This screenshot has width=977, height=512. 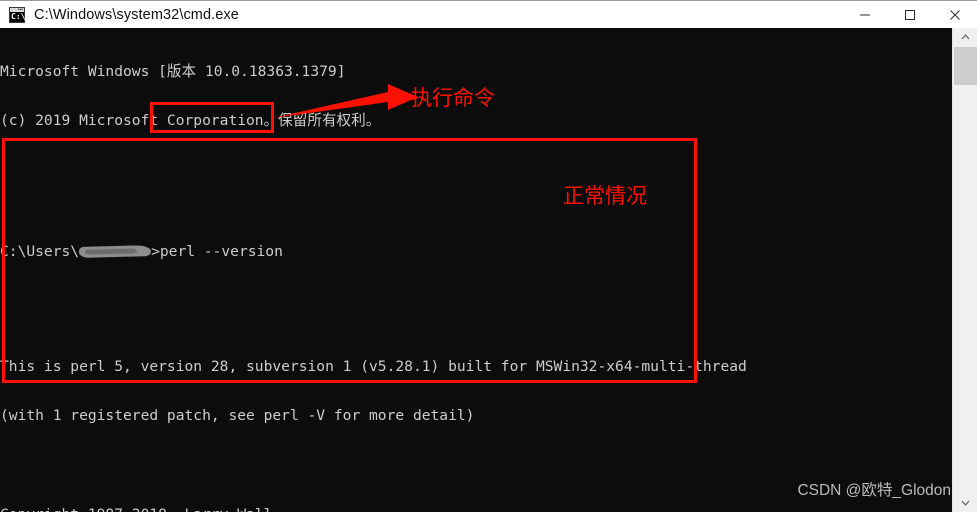 I want to click on maximize-button, so click(x=909, y=15).